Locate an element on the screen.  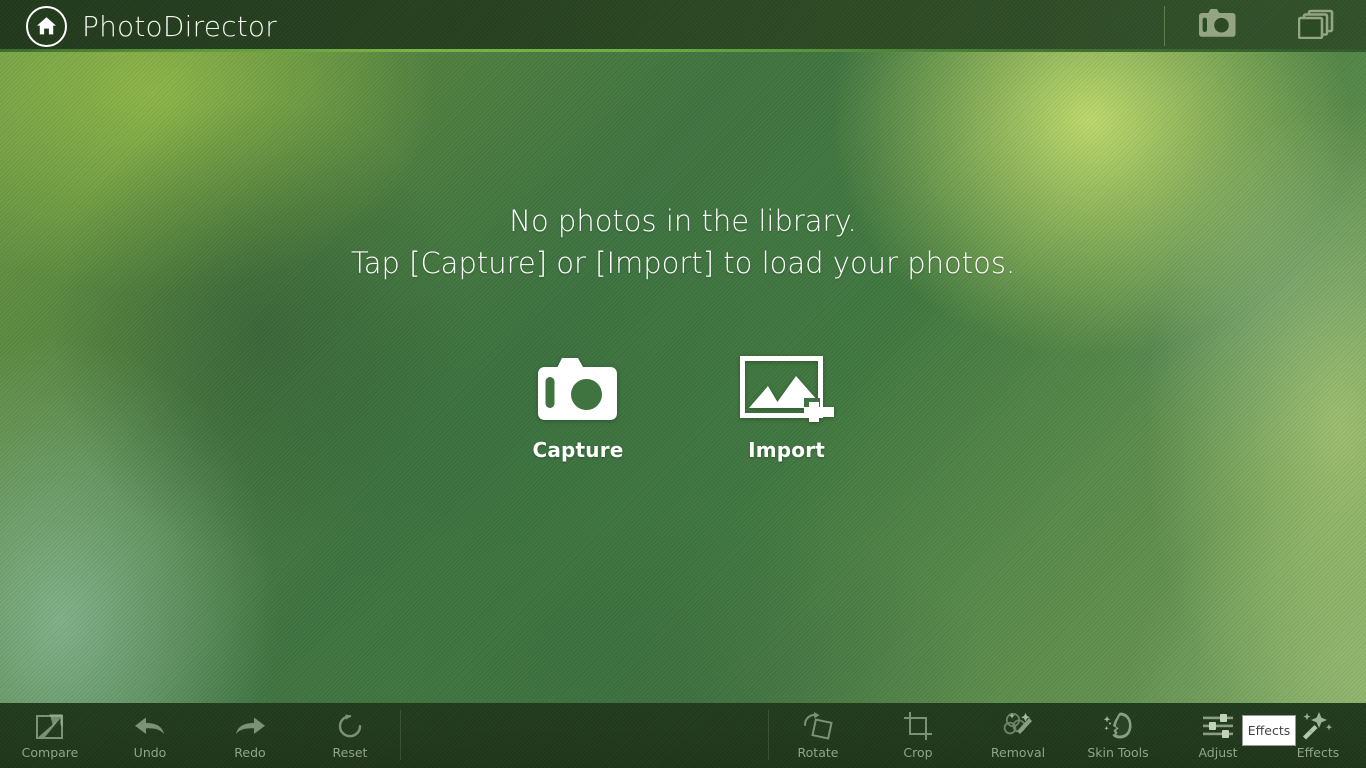
skin-tools-label: Skin Tools is located at coordinates (1118, 752).